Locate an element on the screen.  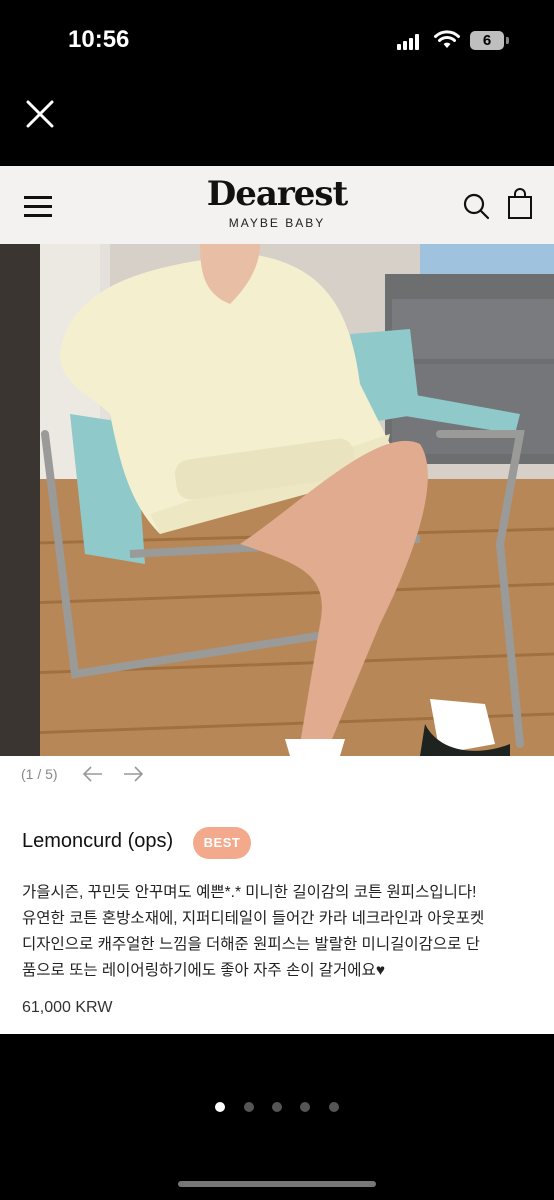
arrow-right-icon is located at coordinates (133, 774).